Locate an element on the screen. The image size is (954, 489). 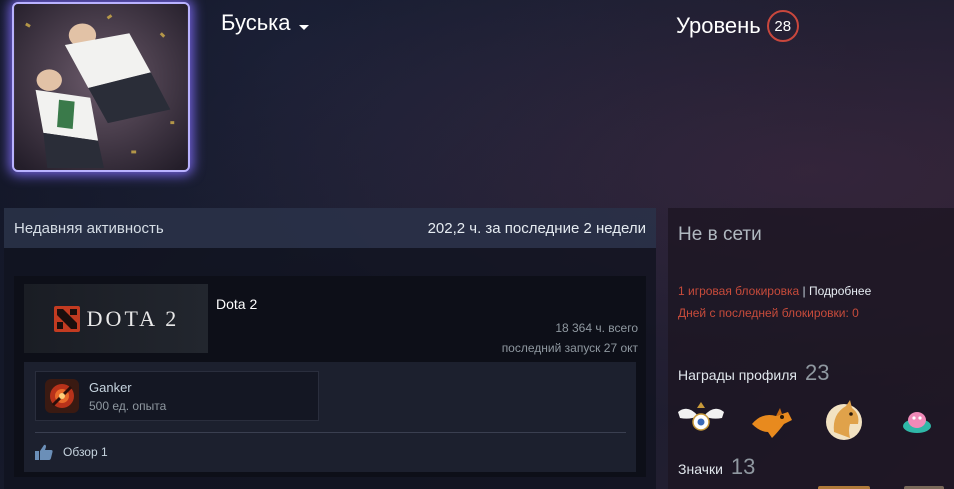
game-logo-text: DOTA 2 is located at coordinates (133, 318).